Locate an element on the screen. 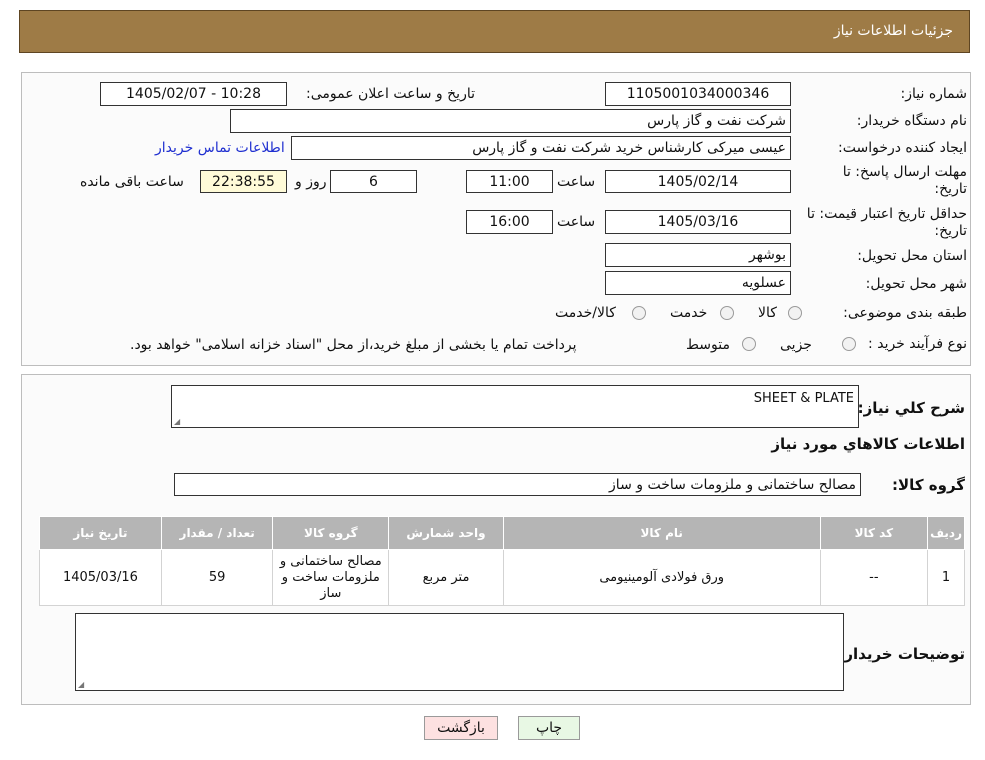  cell-goods-group: مصالح ساختمانی و ملزومات ساخت و ساز is located at coordinates (331, 577).